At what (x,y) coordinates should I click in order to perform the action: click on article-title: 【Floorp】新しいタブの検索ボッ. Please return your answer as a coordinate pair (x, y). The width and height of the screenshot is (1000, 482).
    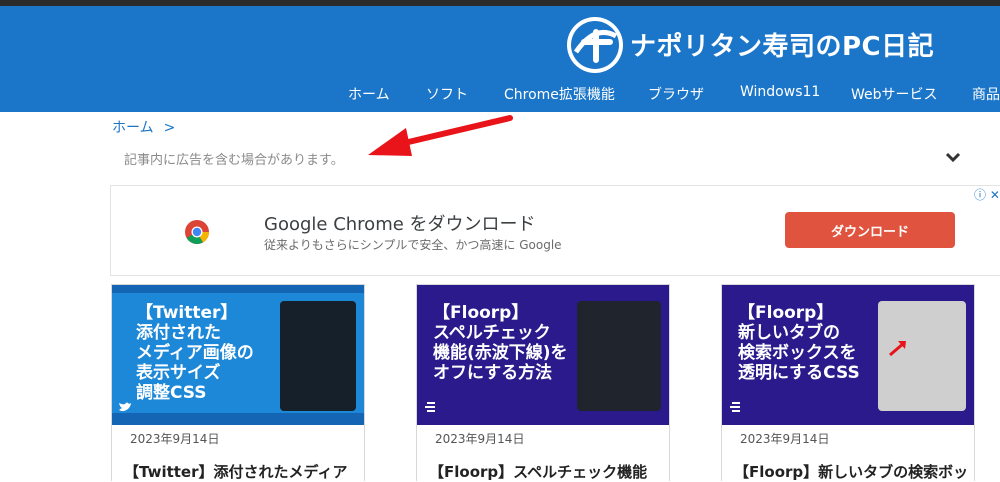
    Looking at the image, I should click on (851, 471).